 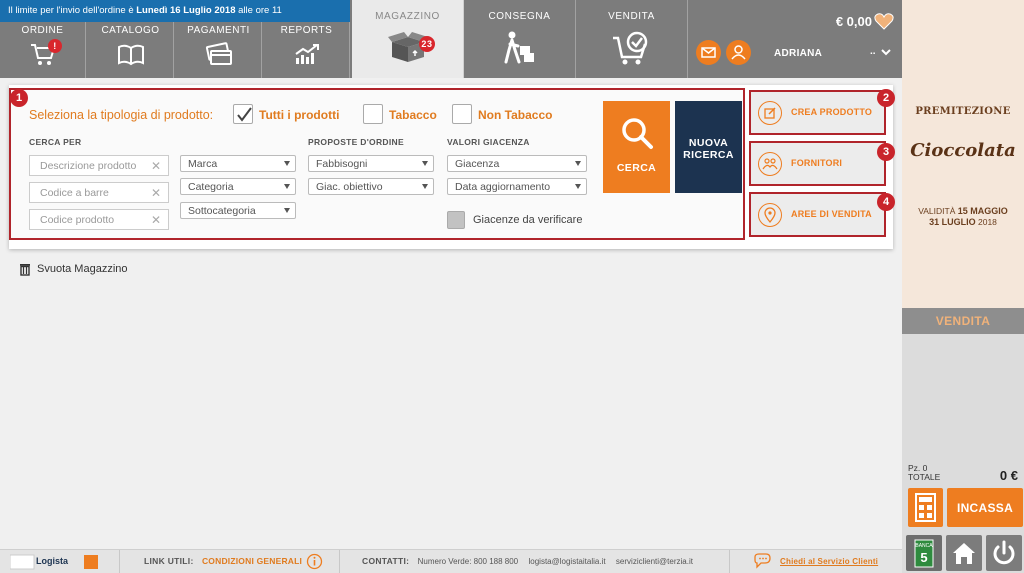 What do you see at coordinates (567, 561) in the screenshot?
I see `email-logista: logista@logistaitalia.it` at bounding box center [567, 561].